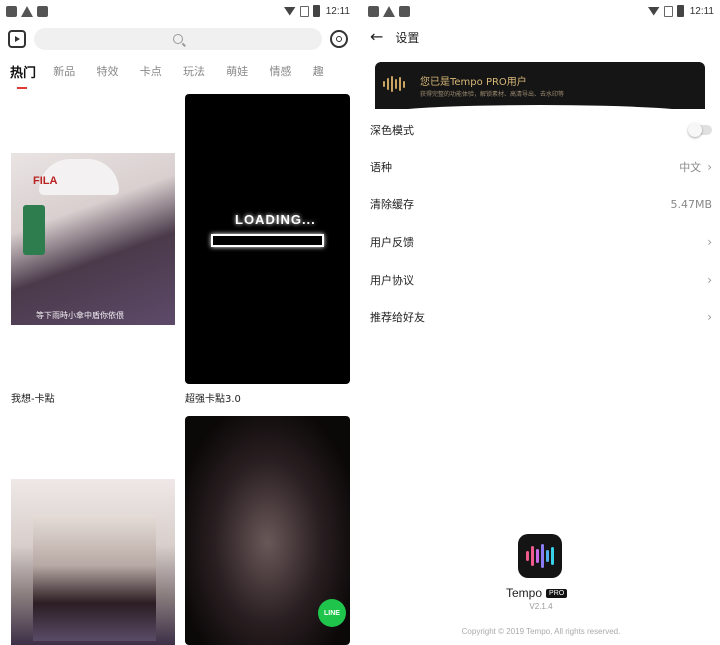 The height and width of the screenshot is (645, 720). What do you see at coordinates (541, 606) in the screenshot?
I see `app-version: V2.1.4` at bounding box center [541, 606].